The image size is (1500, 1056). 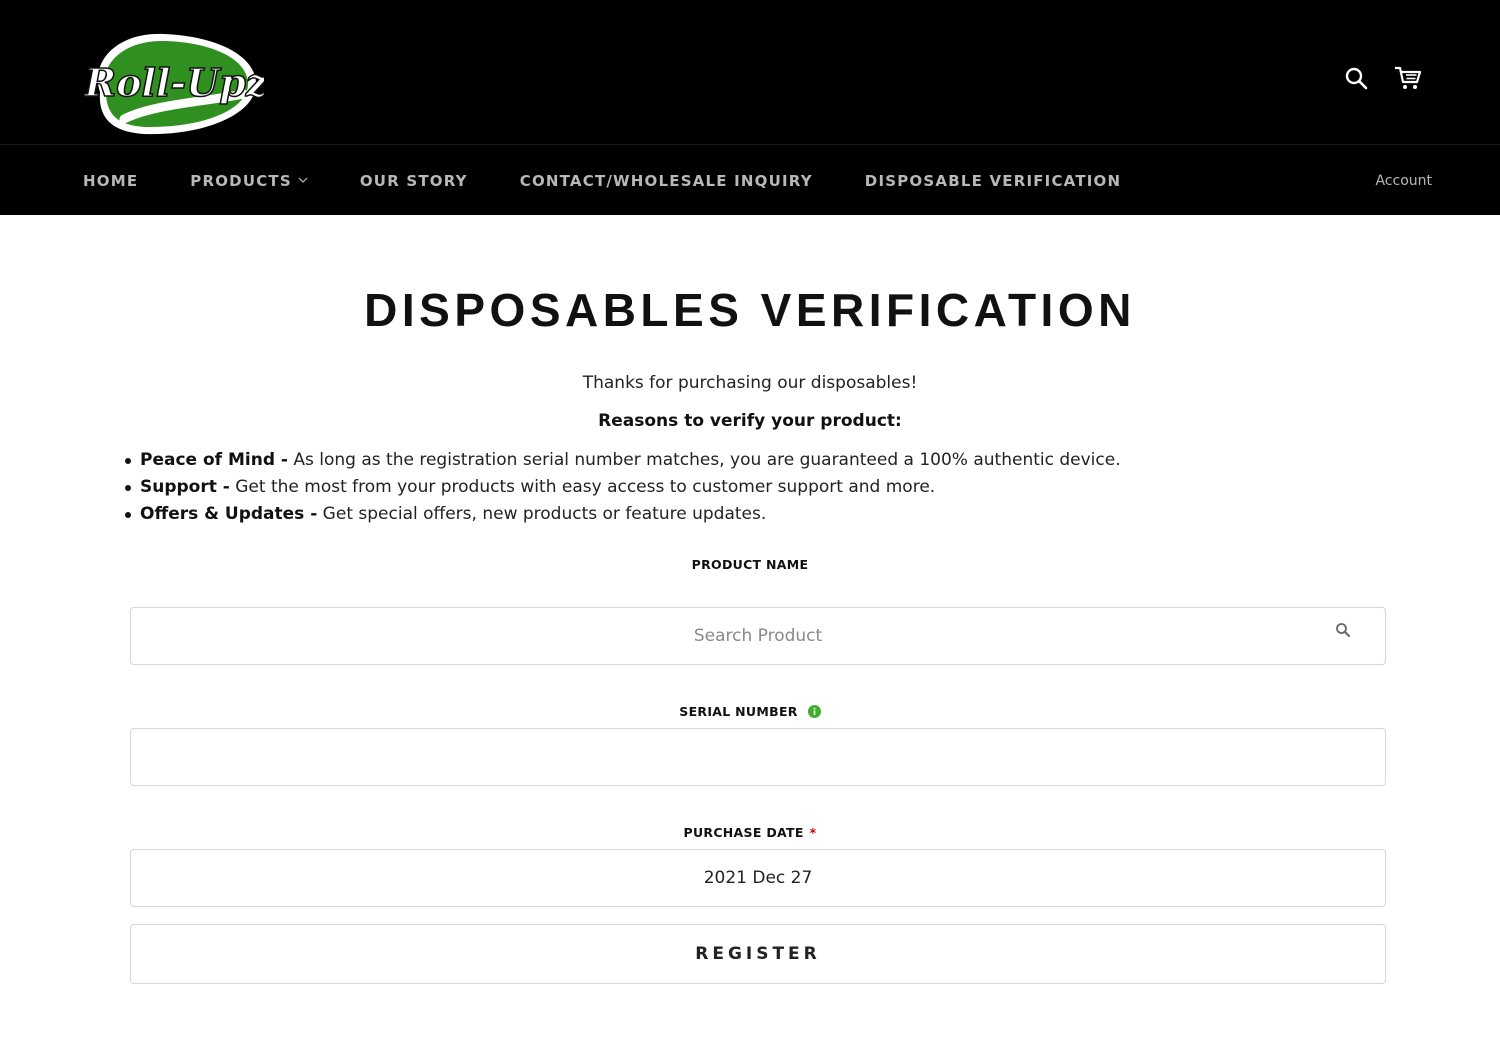 What do you see at coordinates (110, 181) in the screenshot?
I see `nav-item-home: HOME` at bounding box center [110, 181].